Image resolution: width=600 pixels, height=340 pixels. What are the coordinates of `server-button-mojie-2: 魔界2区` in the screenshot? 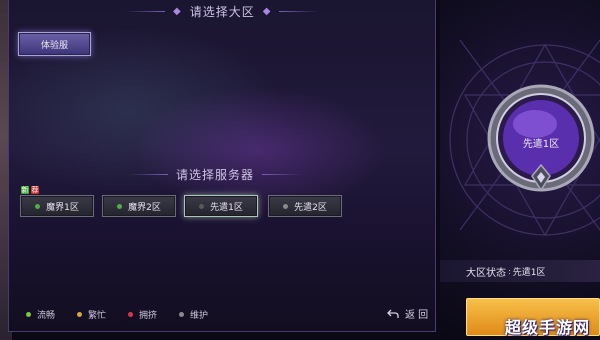 It's located at (139, 206).